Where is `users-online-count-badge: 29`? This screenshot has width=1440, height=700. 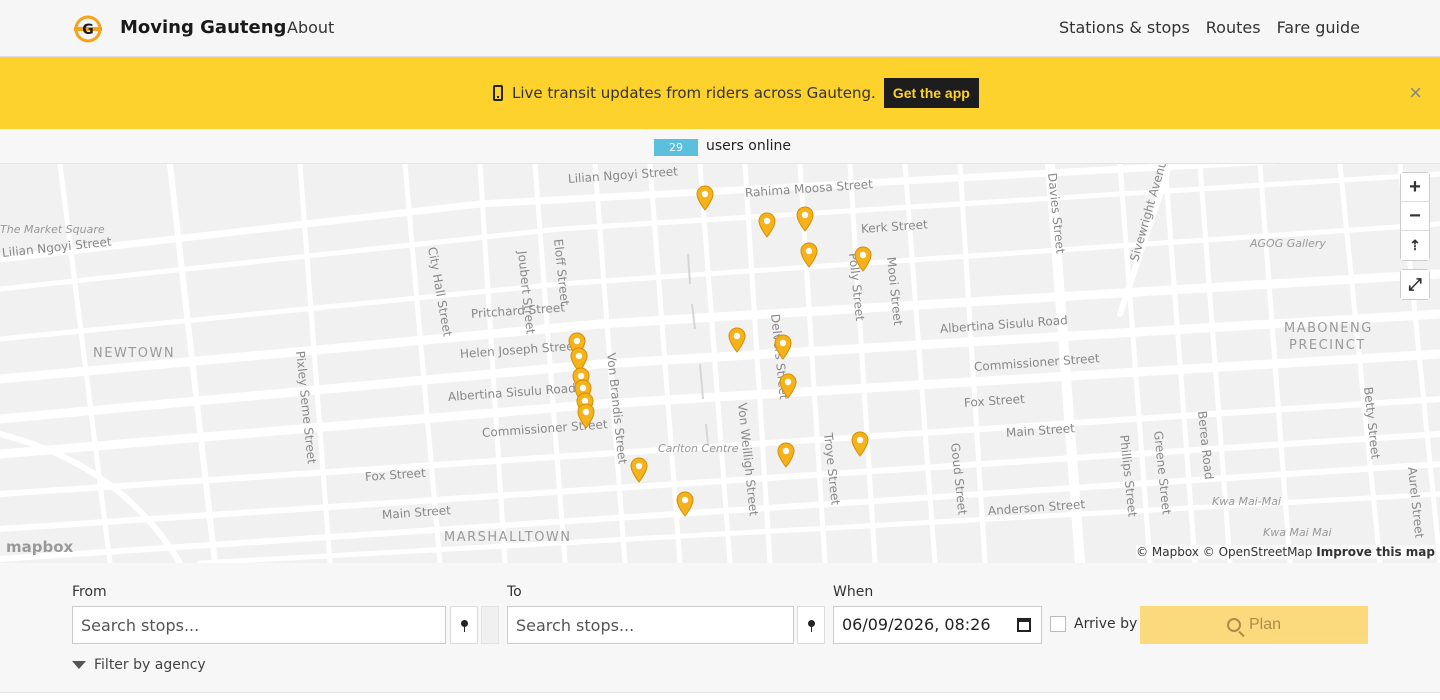
users-online-count-badge: 29 is located at coordinates (676, 147).